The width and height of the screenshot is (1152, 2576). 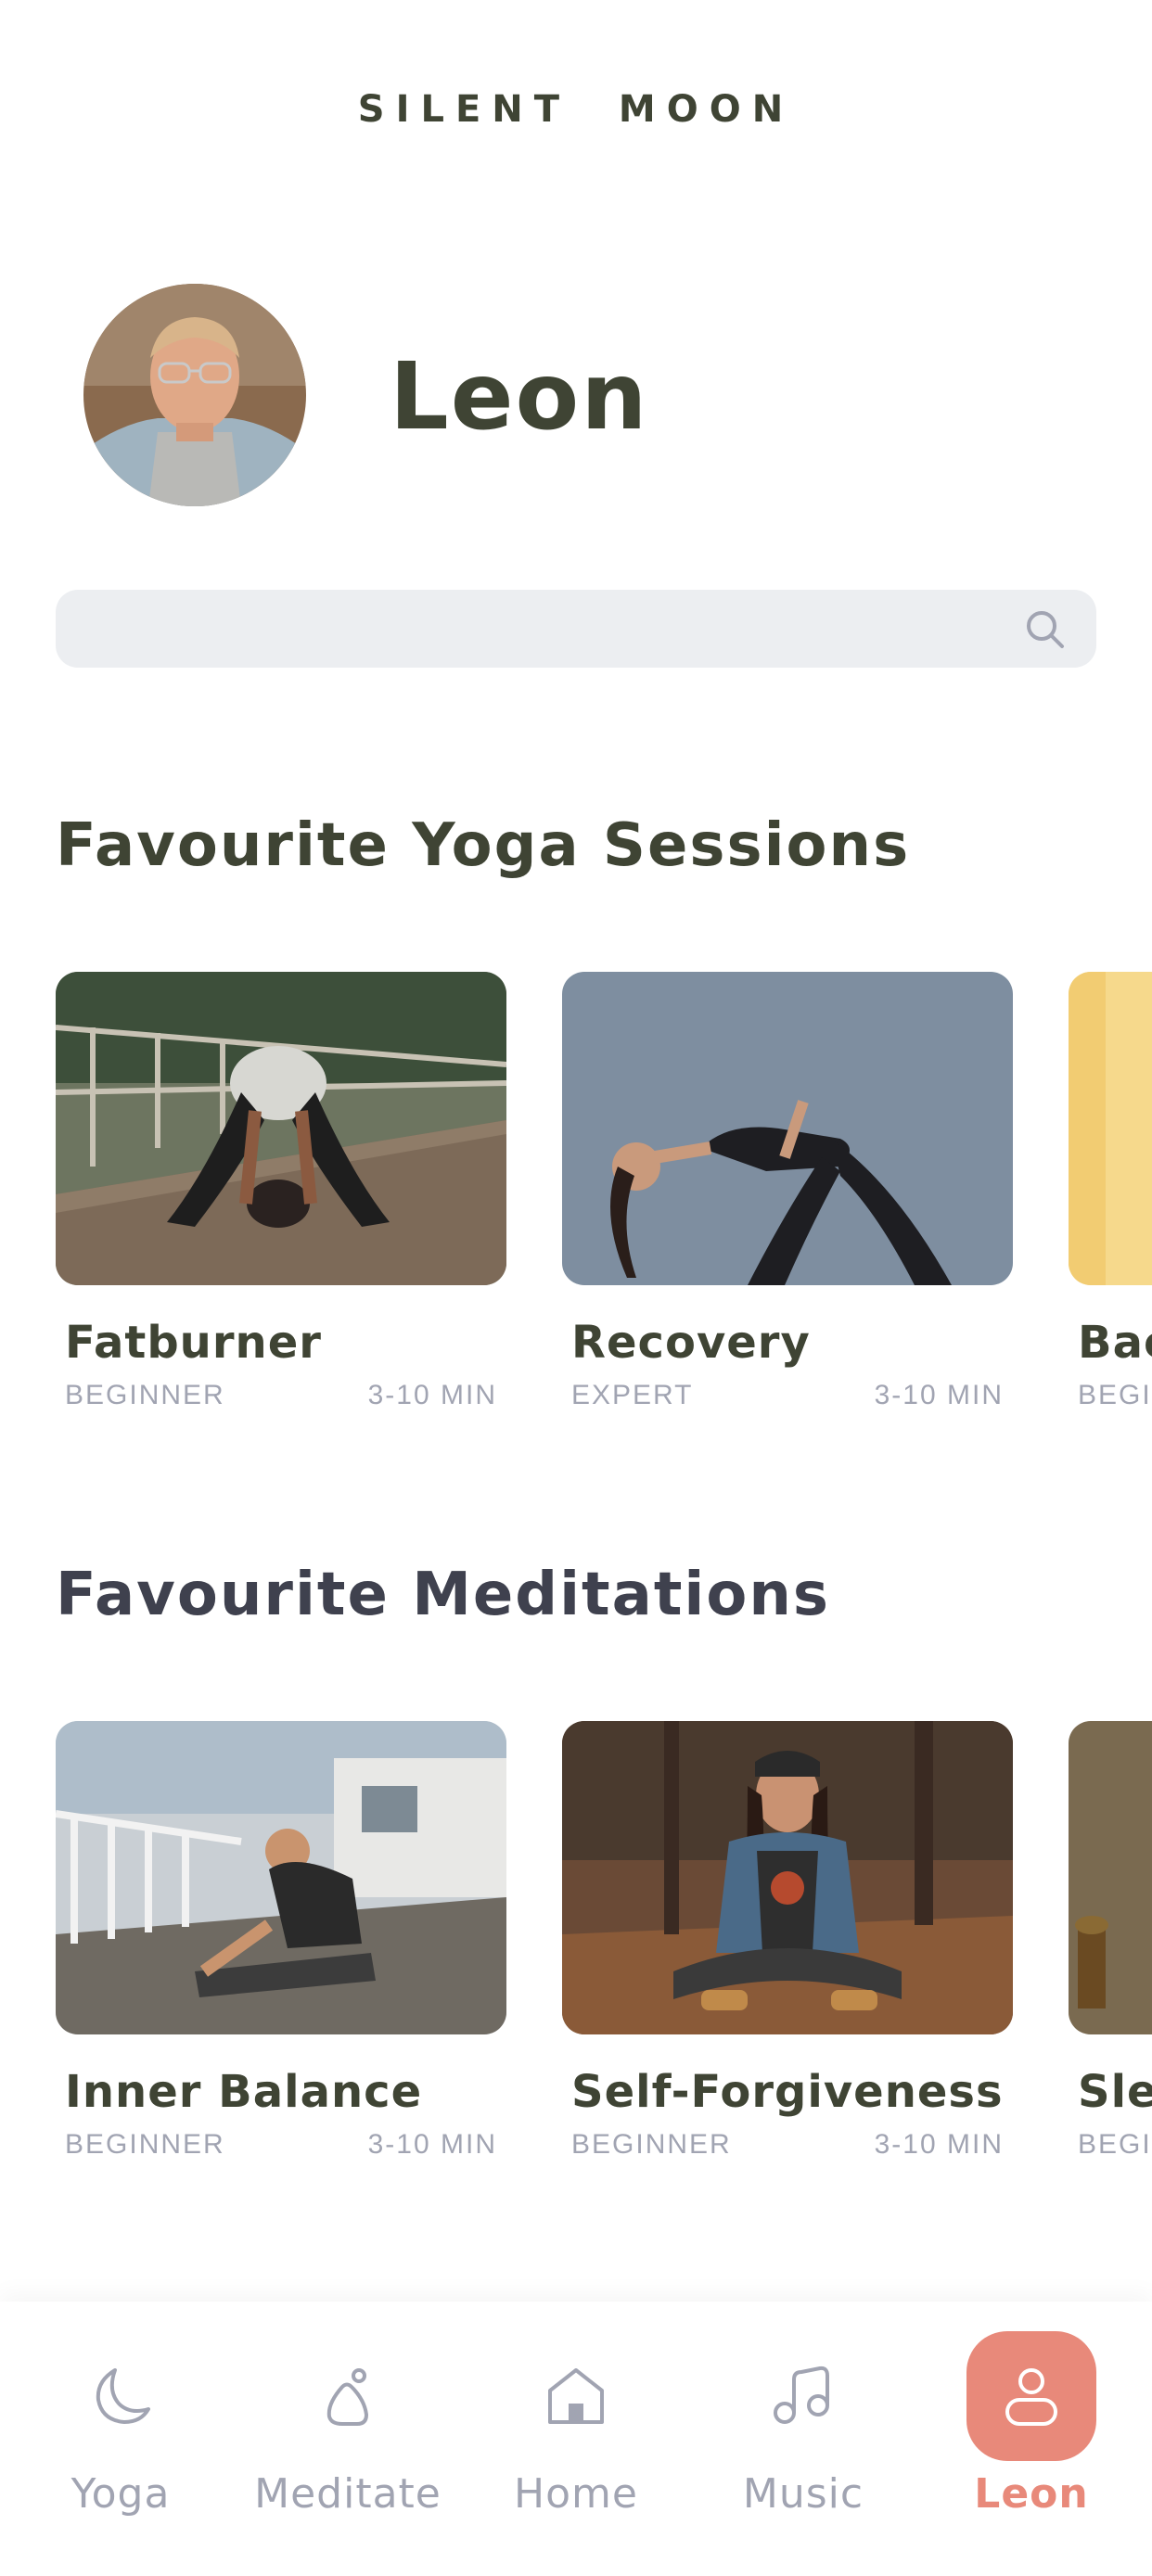 I want to click on nav-label: Meditate, so click(x=348, y=2494).